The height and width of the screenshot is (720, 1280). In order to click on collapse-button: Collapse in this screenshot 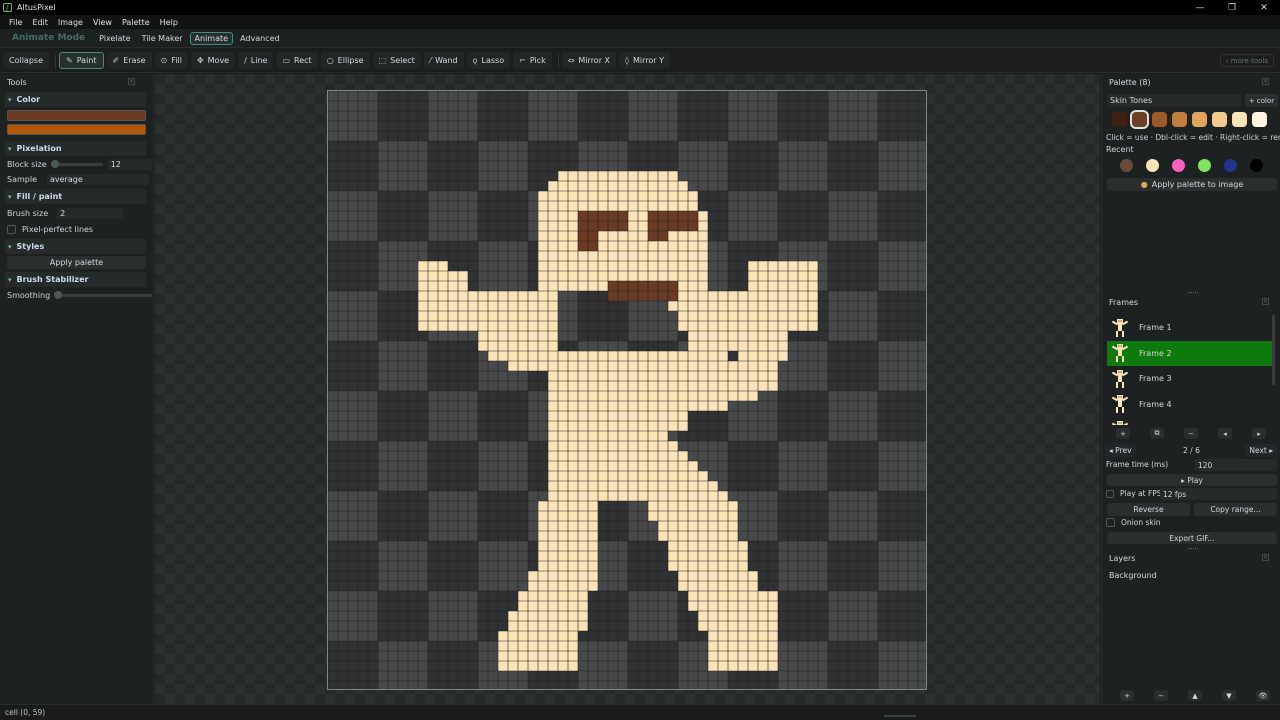, I will do `click(26, 60)`.